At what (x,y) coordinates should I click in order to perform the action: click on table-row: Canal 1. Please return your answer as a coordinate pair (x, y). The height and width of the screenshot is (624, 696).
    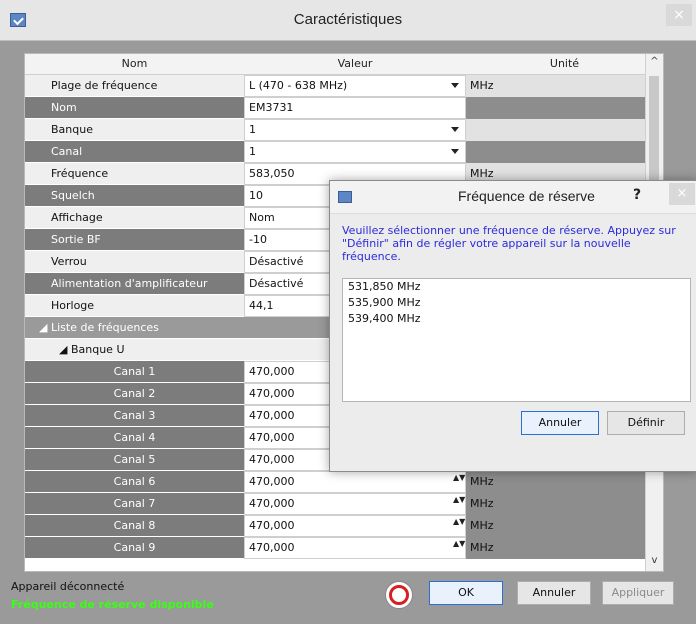
    Looking at the image, I should click on (344, 152).